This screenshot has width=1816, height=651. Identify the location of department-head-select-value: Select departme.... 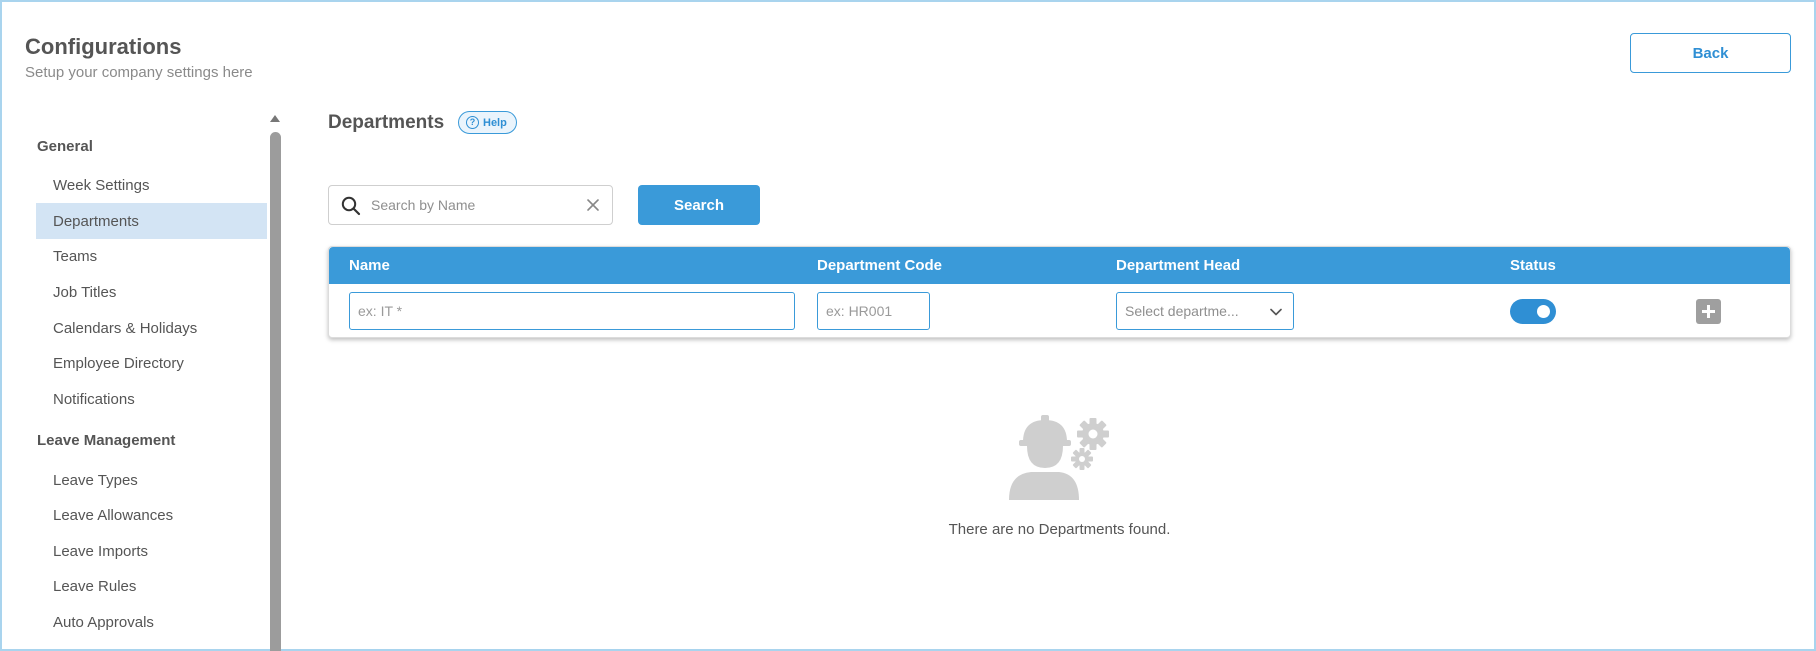
(1182, 311).